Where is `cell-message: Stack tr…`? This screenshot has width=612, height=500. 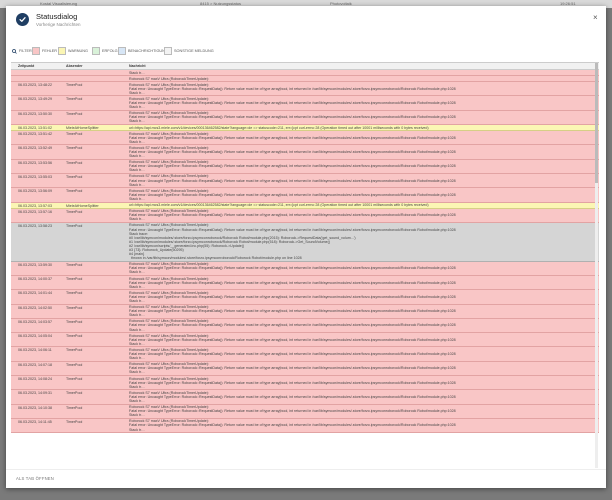 cell-message: Stack tr… is located at coordinates (137, 72).